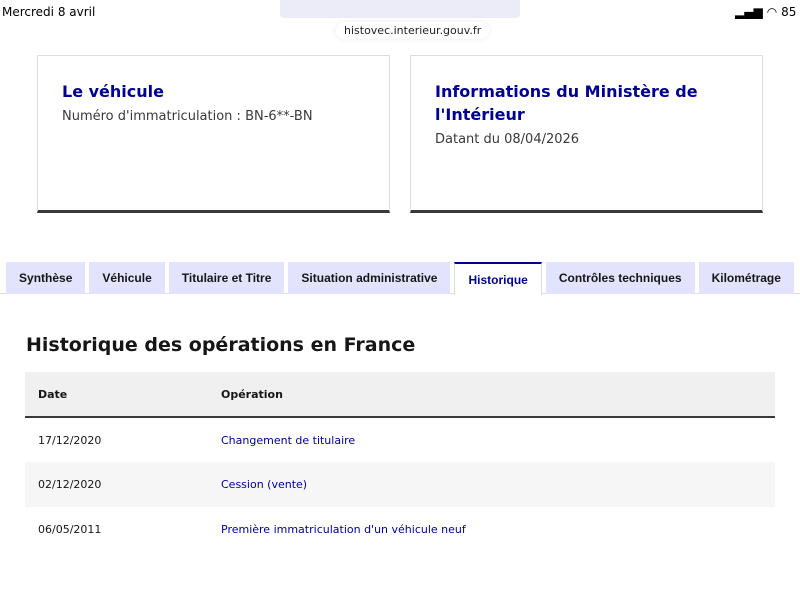 This screenshot has width=800, height=600. Describe the element at coordinates (413, 30) in the screenshot. I see `url-bar: histovec.interieur.gouv.fr` at that location.